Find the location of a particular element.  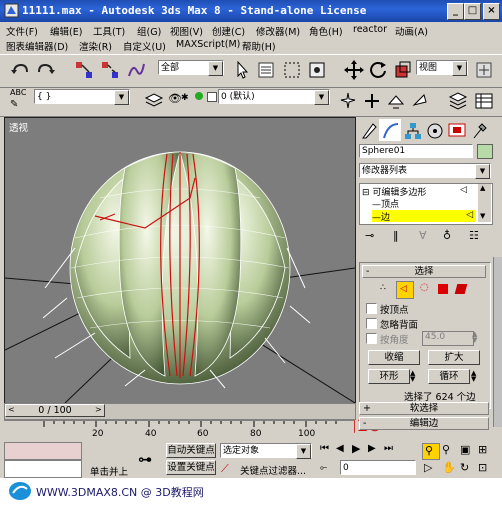

layers-toolbar-button is located at coordinates (458, 101).